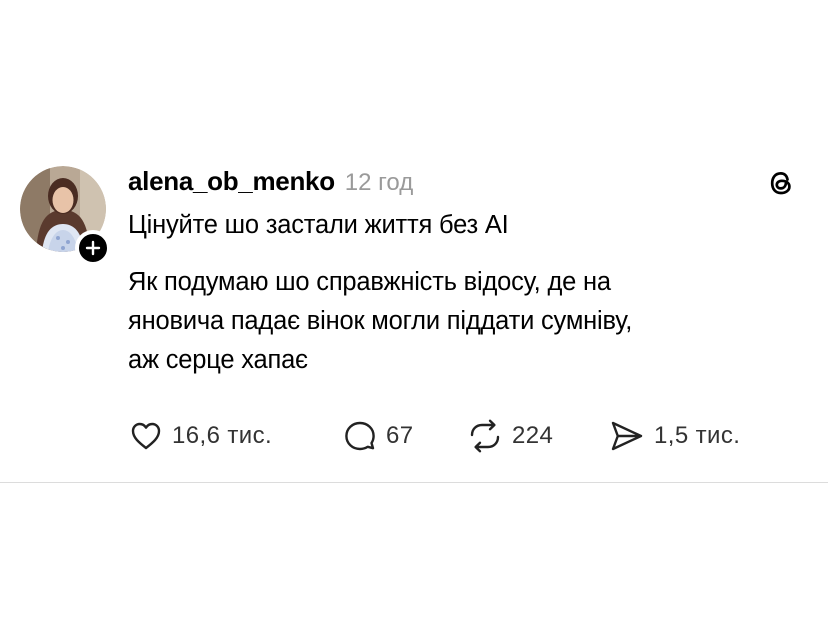  I want to click on avatar-container, so click(65, 216).